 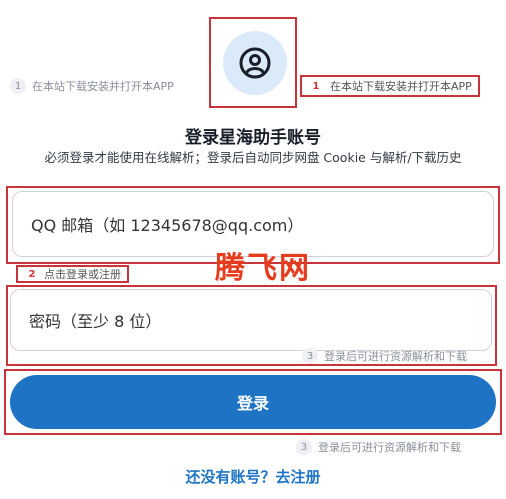 I want to click on step-hint-1: 1 在本站下载安装并打开本APP, so click(x=92, y=86).